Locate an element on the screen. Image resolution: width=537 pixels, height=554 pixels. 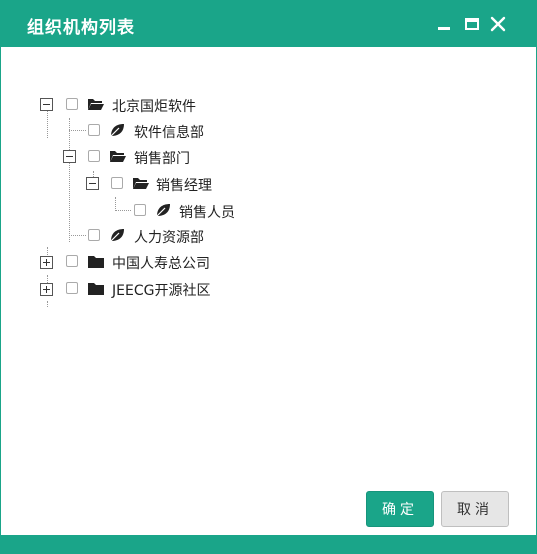
close-icon is located at coordinates (498, 24).